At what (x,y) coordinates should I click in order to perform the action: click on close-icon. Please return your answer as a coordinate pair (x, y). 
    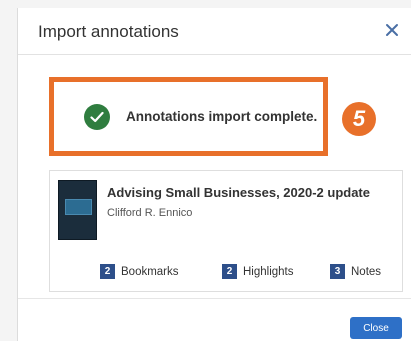
    Looking at the image, I should click on (392, 30).